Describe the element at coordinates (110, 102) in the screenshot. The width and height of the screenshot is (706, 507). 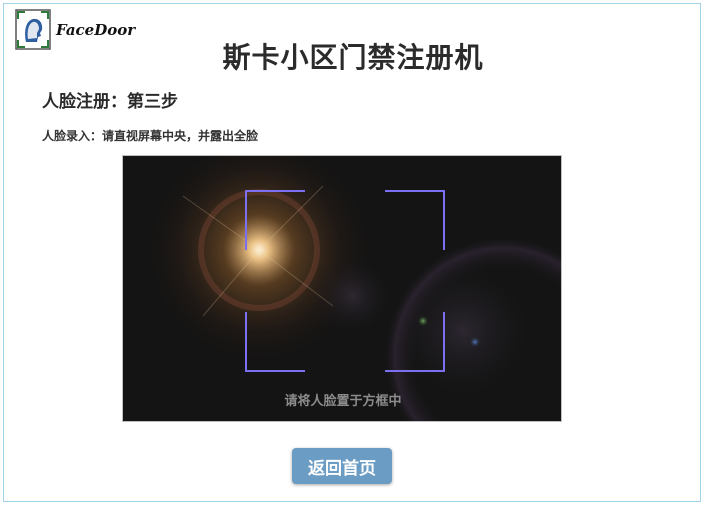
I see `step-heading: 人脸注册：第三步` at that location.